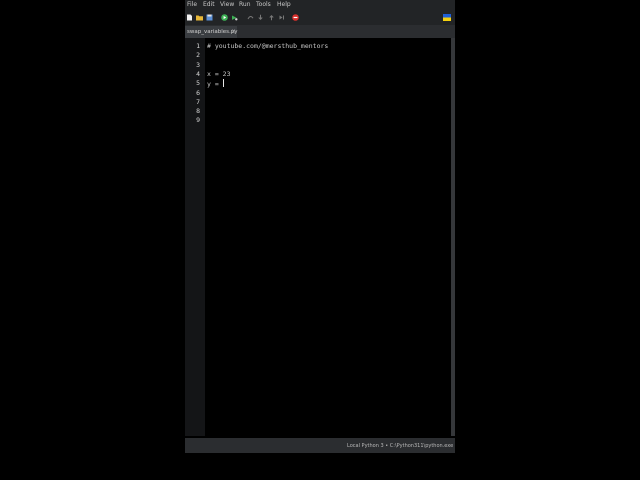 The height and width of the screenshot is (480, 640). What do you see at coordinates (198, 92) in the screenshot?
I see `line-number: 6` at bounding box center [198, 92].